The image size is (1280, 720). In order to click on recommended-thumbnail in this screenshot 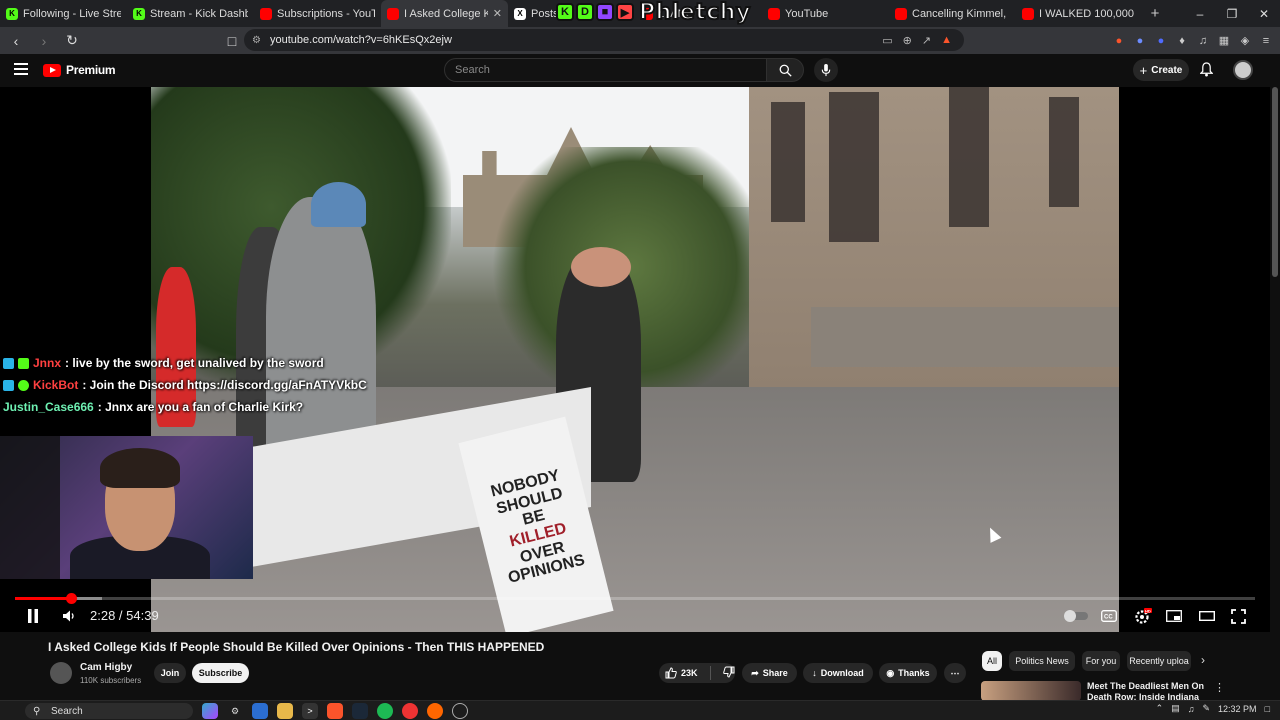, I will do `click(1031, 691)`.